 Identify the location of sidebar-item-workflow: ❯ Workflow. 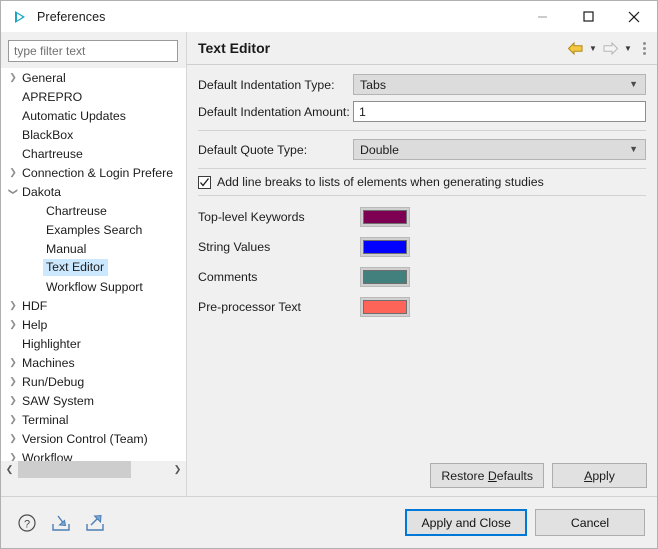
(93, 455).